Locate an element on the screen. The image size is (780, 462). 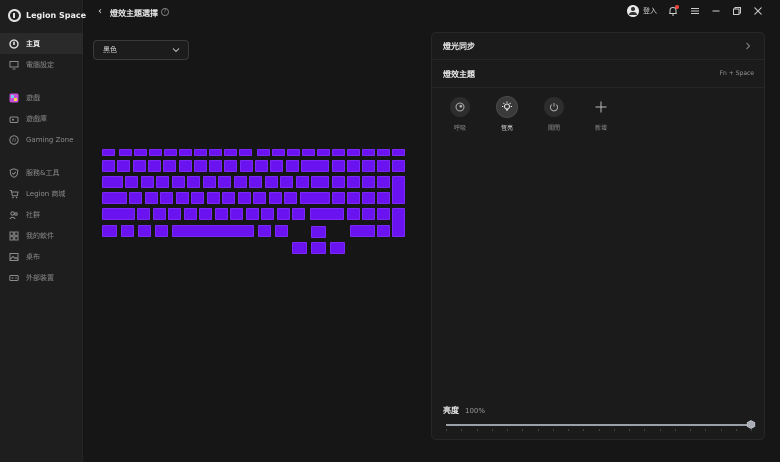
wallpaper-icon is located at coordinates (14, 257).